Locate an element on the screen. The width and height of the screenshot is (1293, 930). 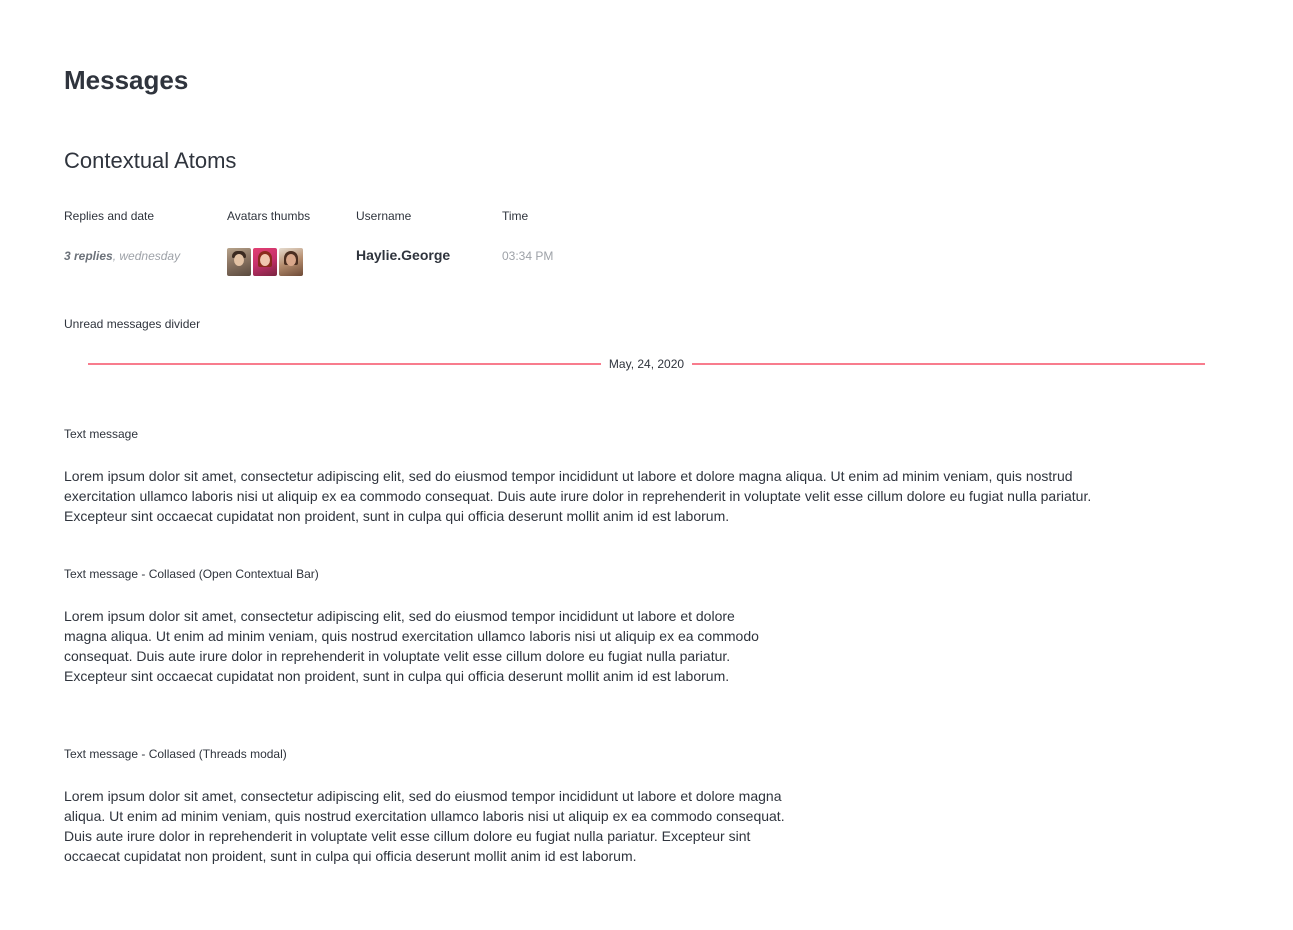
unread-messages-divider: May, 24, 2020 is located at coordinates (647, 364).